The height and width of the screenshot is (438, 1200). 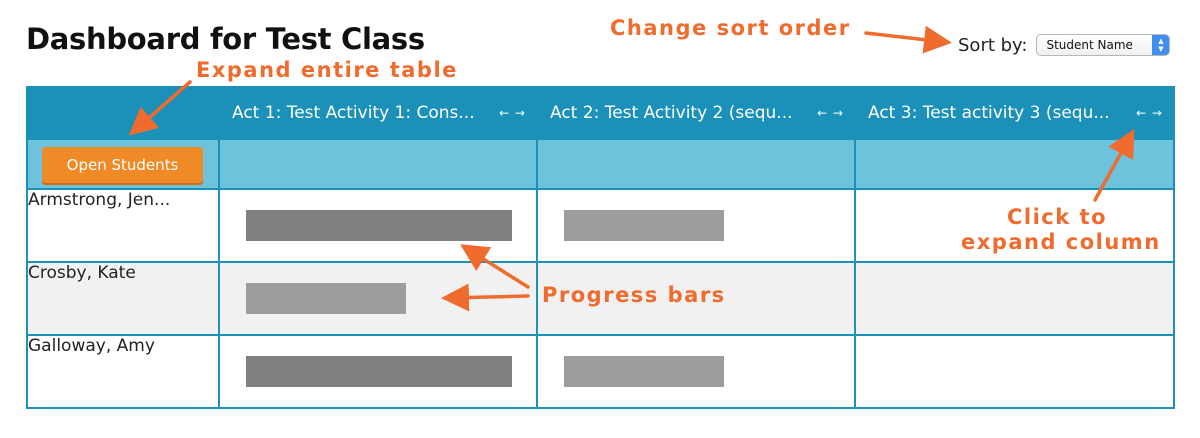 I want to click on annotation-change-sort: Change sort order, so click(x=730, y=28).